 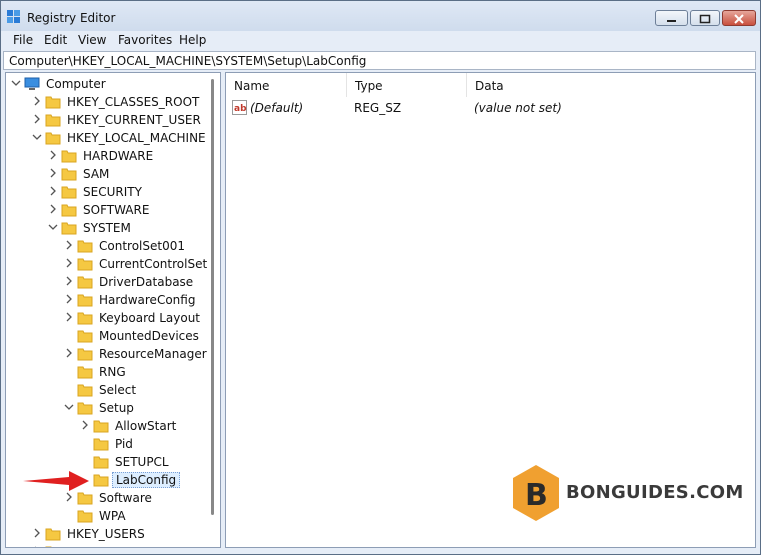 What do you see at coordinates (106, 534) in the screenshot?
I see `tree-node-label: HKEY_USERS` at bounding box center [106, 534].